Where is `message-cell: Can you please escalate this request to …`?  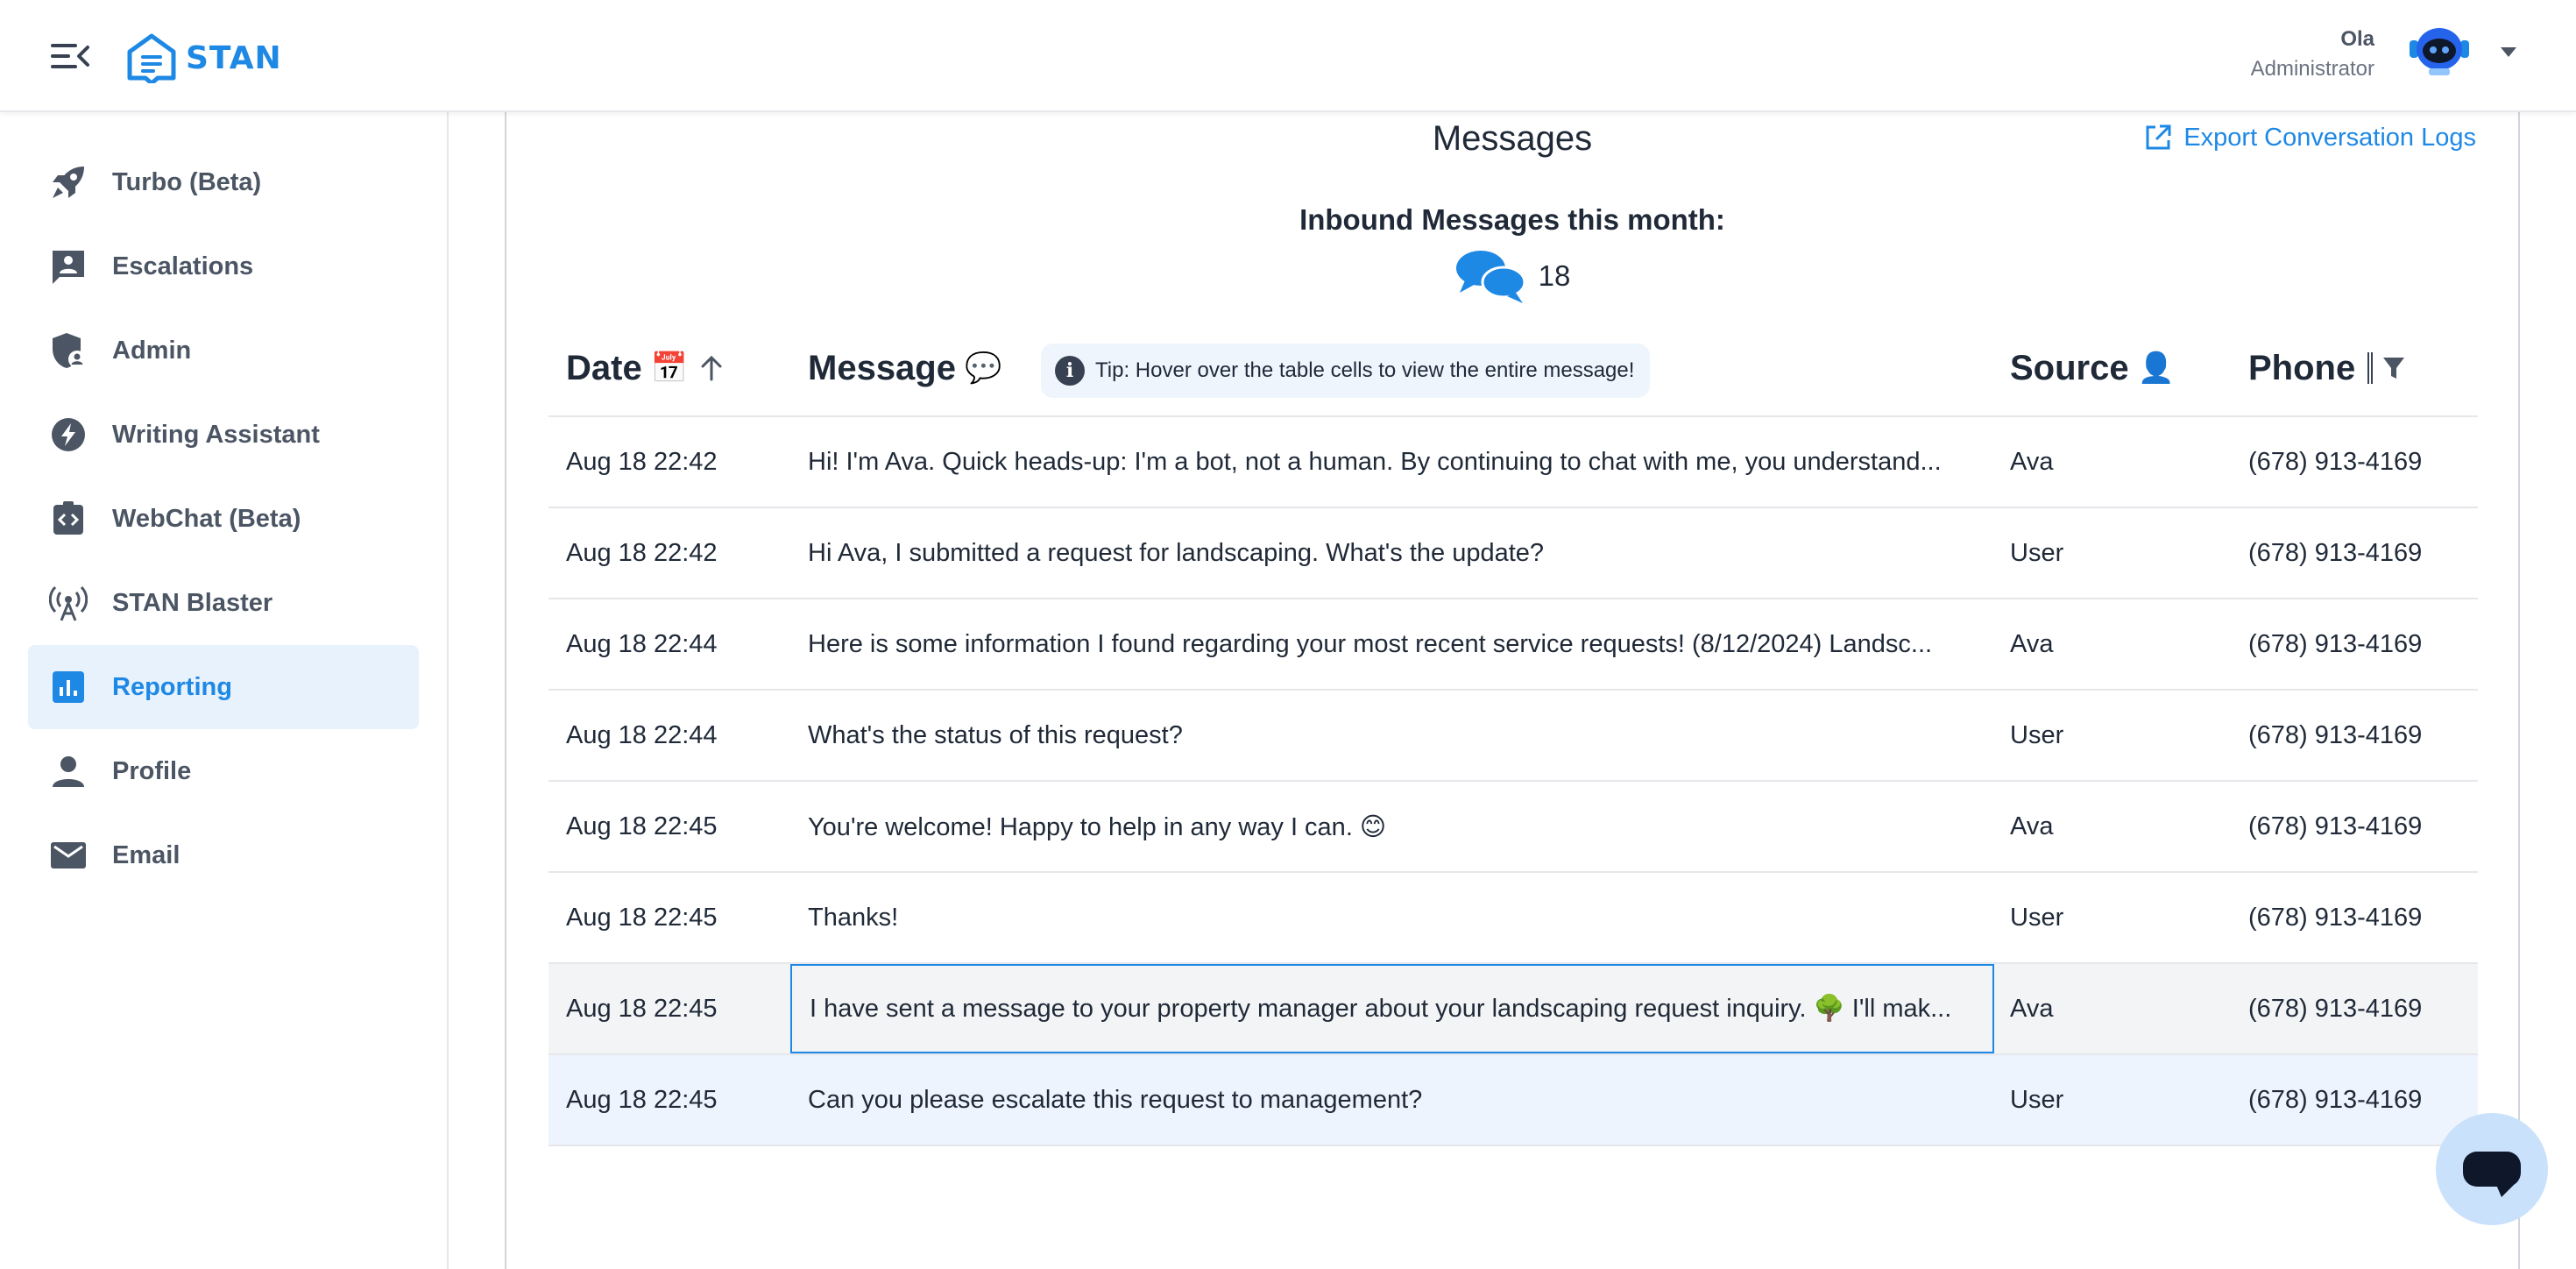 message-cell: Can you please escalate this request to … is located at coordinates (1392, 1100).